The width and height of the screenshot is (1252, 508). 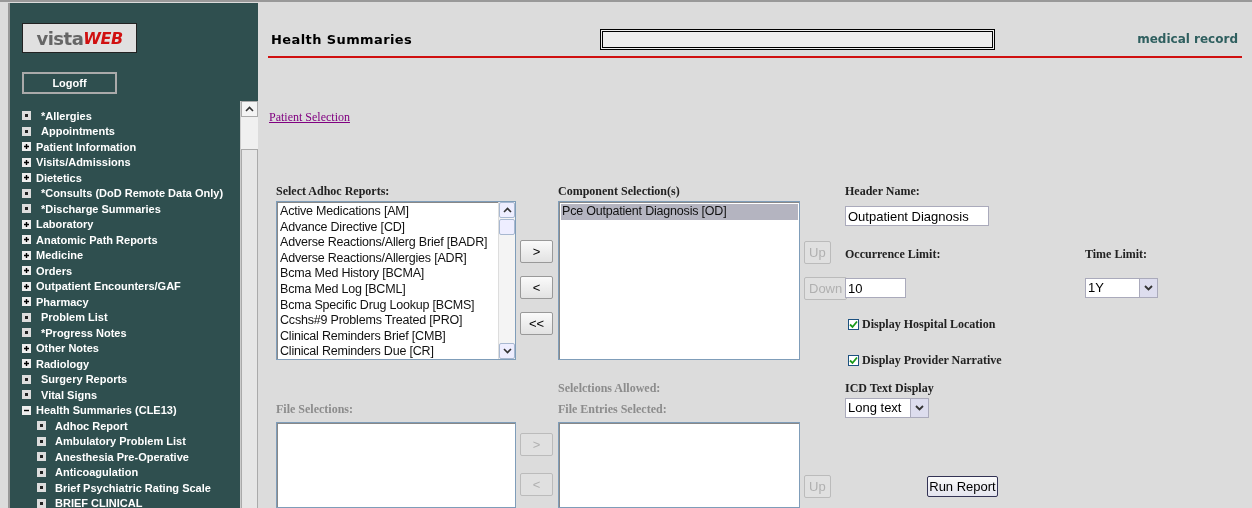 What do you see at coordinates (125, 209) in the screenshot?
I see `nav-link: *Discharge Summaries` at bounding box center [125, 209].